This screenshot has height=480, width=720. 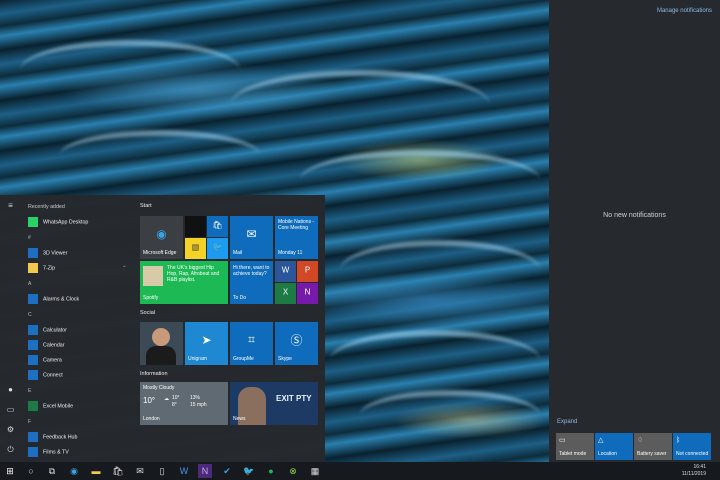 I want to click on film-icon, so click(x=33, y=452).